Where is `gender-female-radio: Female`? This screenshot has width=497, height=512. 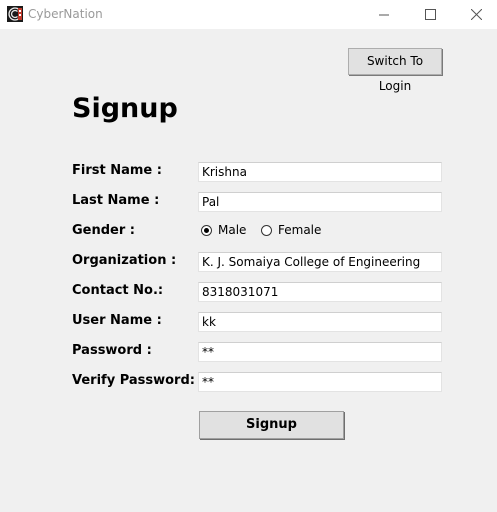 gender-female-radio: Female is located at coordinates (291, 230).